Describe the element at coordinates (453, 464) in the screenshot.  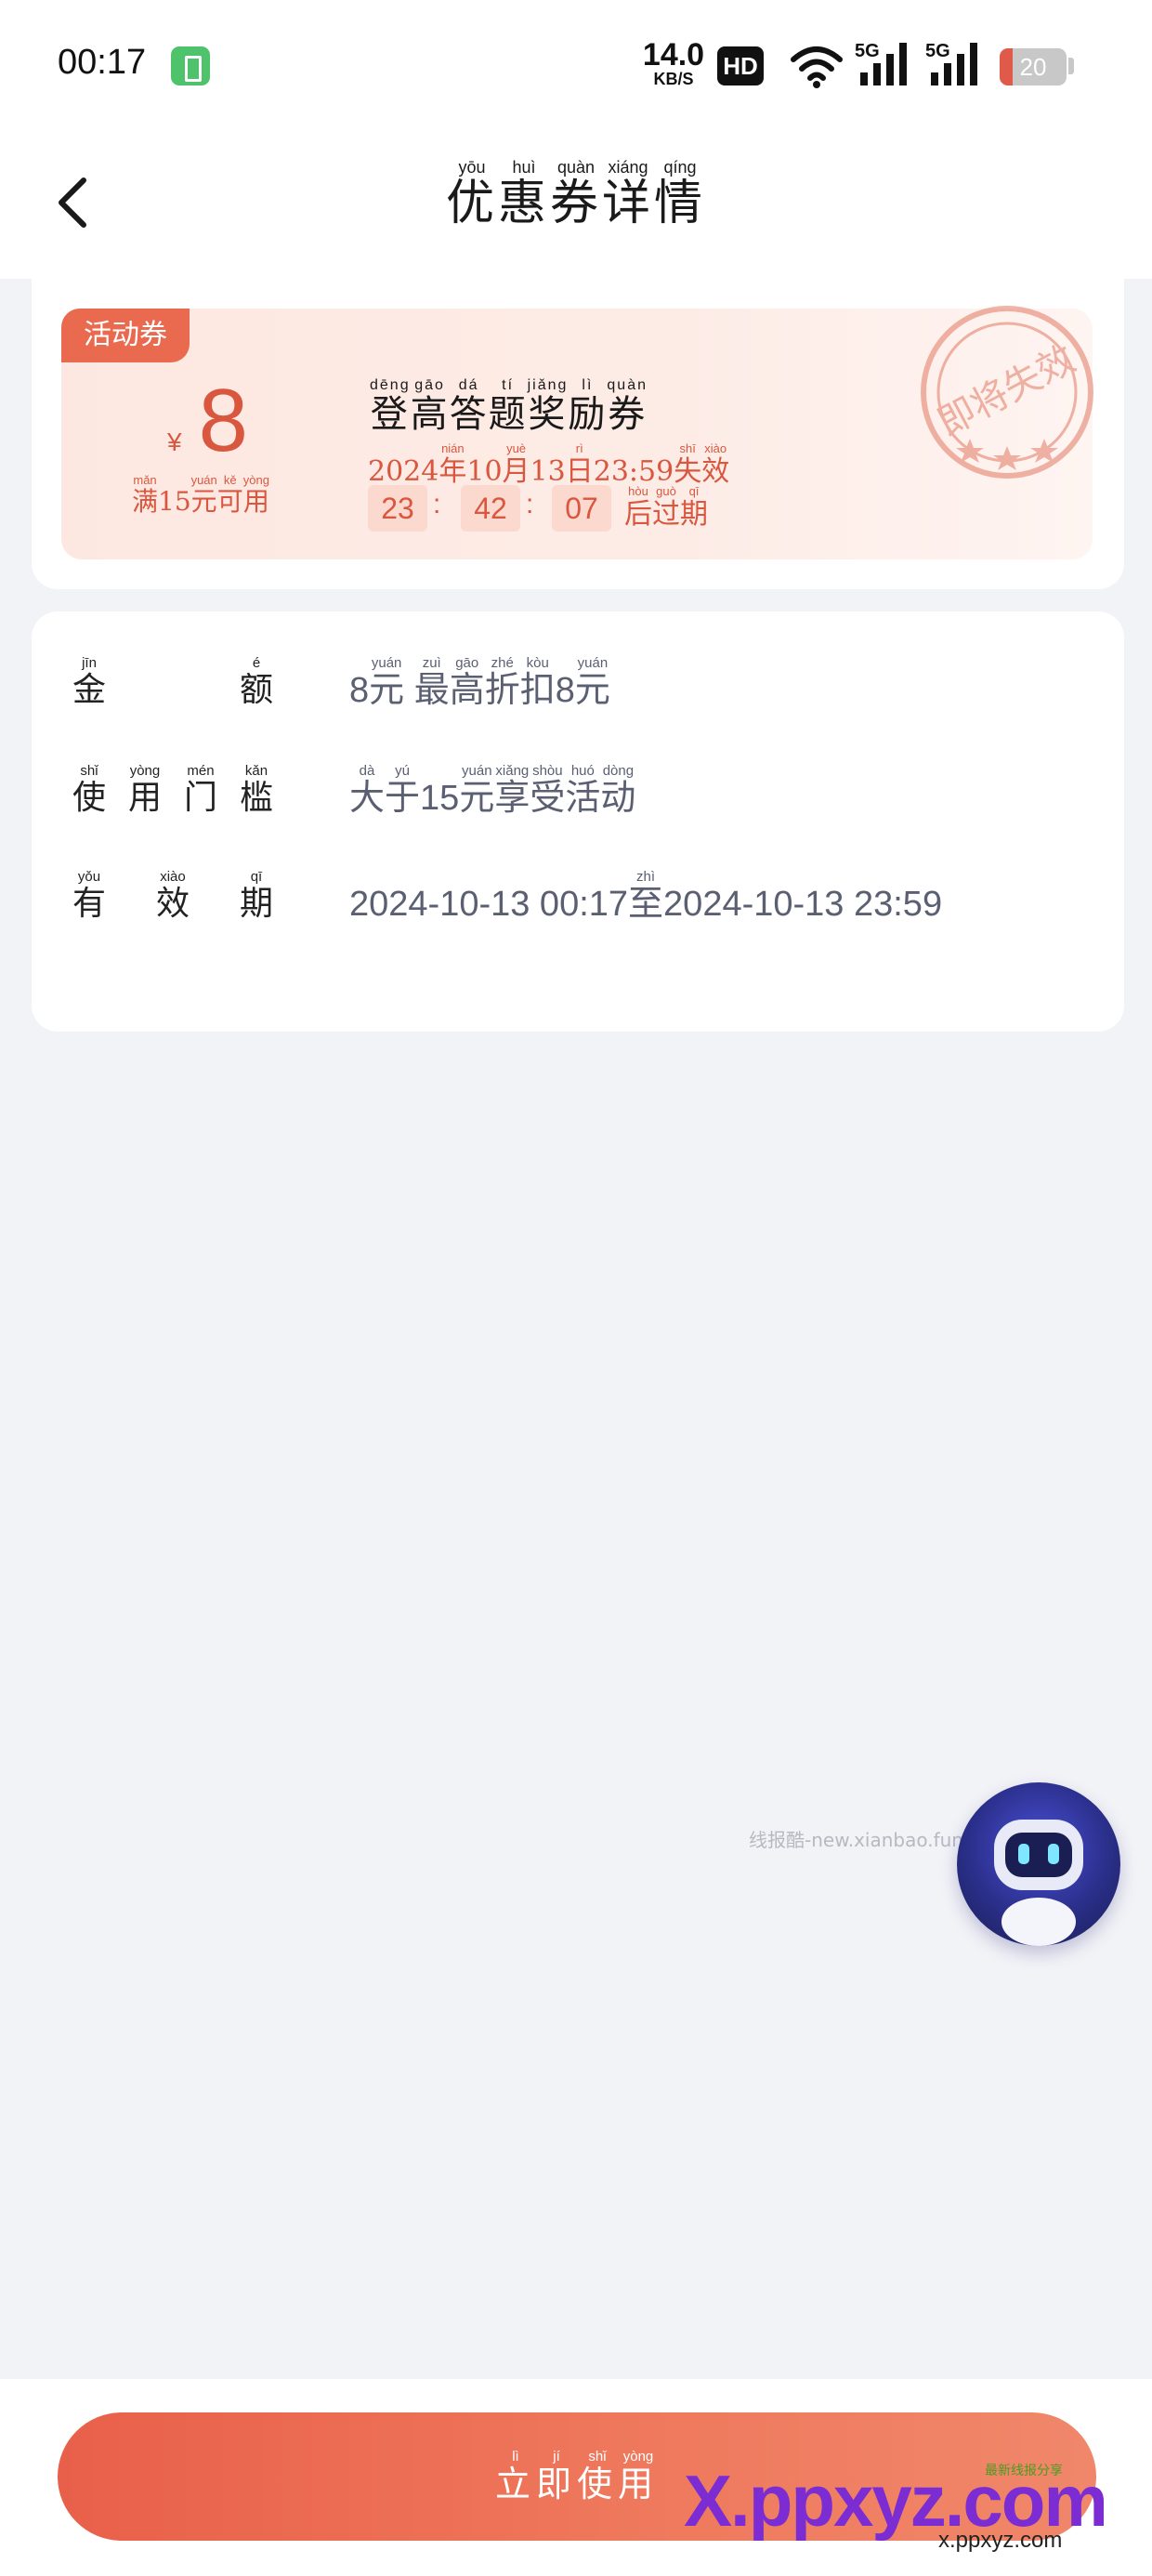
I see `hanzi-with-pinyin: 年nián` at that location.